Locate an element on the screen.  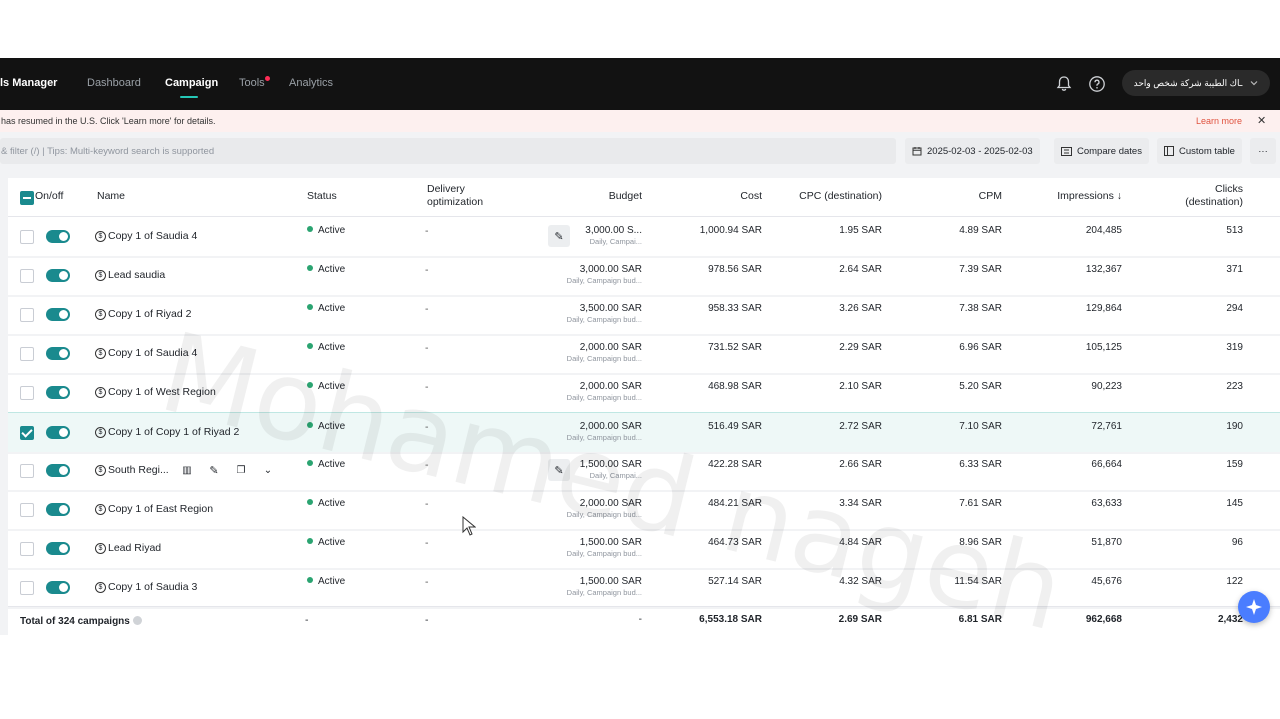
more-actions-button: ⌄ is located at coordinates (268, 470).